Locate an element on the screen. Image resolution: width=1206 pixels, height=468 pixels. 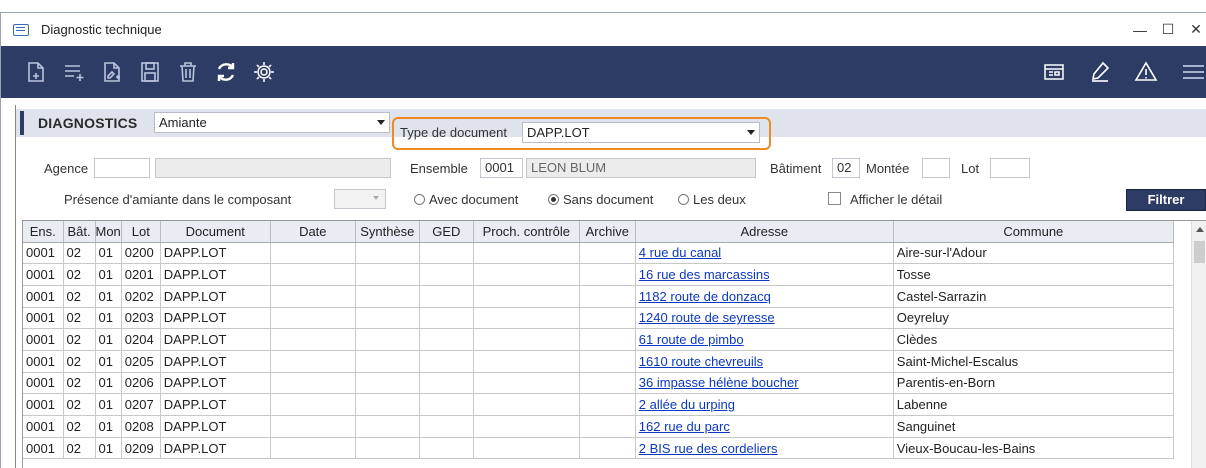
batiment-field: 02 is located at coordinates (846, 168).